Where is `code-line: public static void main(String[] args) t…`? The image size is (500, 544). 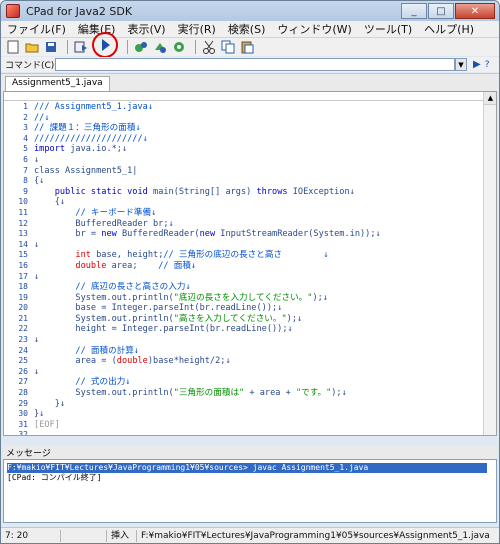
code-line: public static void main(String[] args) t… is located at coordinates (204, 191).